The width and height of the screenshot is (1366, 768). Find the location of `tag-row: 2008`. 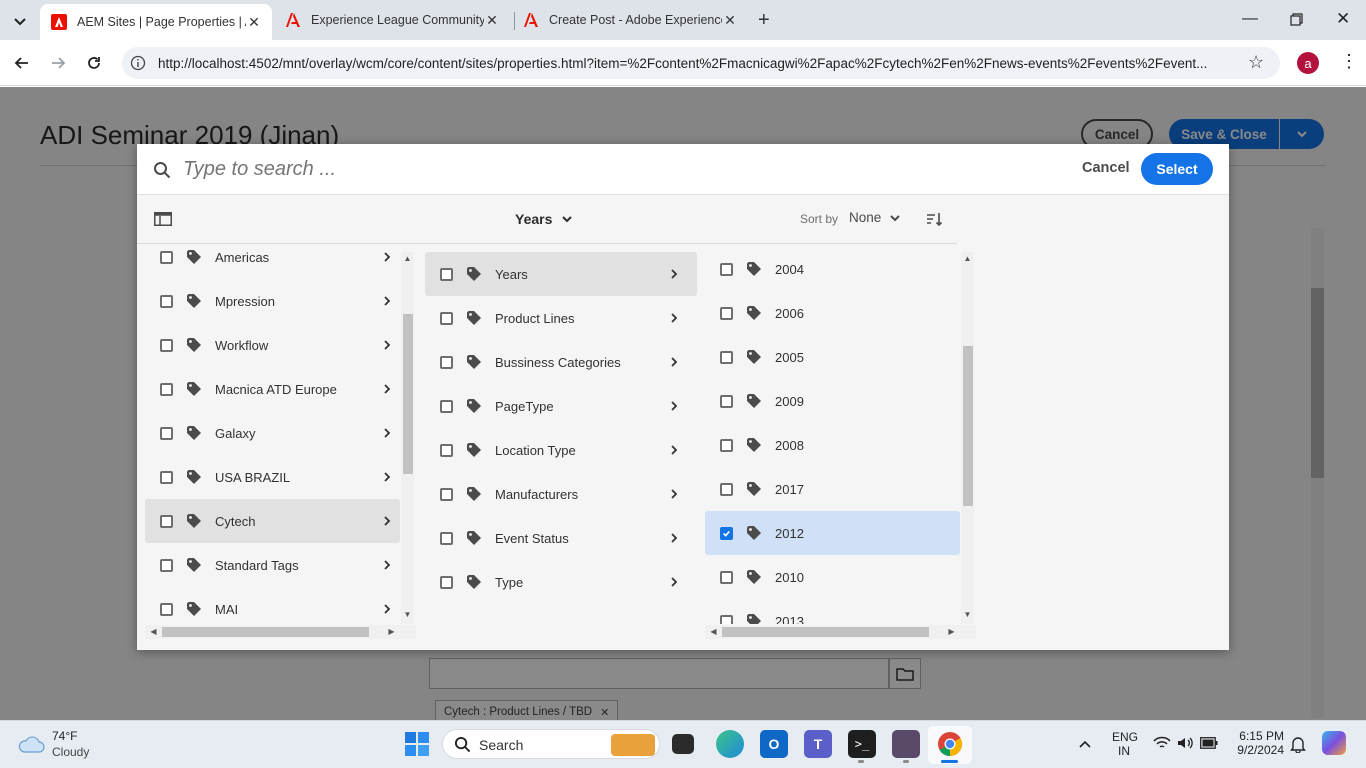

tag-row: 2008 is located at coordinates (832, 445).